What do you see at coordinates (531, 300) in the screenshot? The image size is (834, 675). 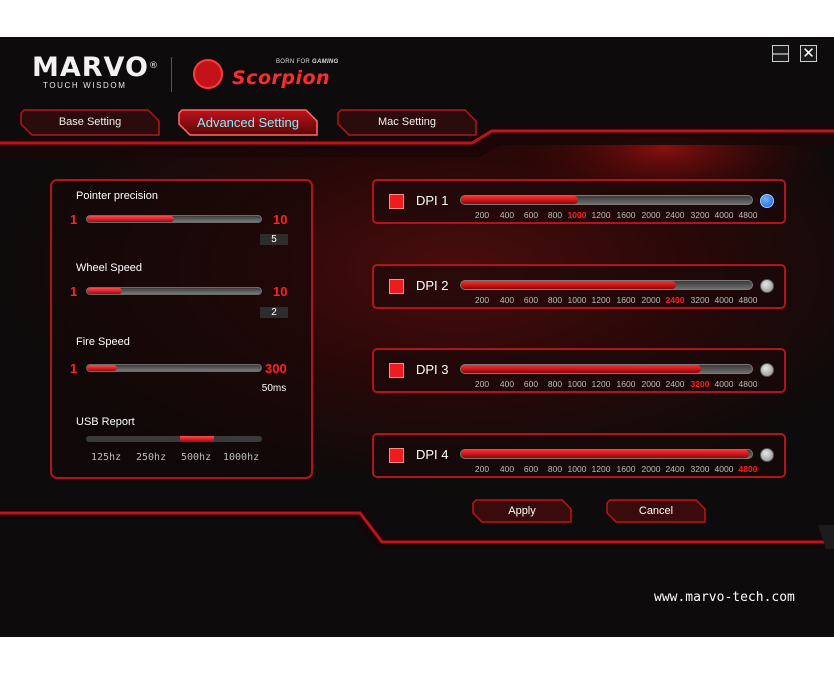 I see `dpi-2-tick-600: 600` at bounding box center [531, 300].